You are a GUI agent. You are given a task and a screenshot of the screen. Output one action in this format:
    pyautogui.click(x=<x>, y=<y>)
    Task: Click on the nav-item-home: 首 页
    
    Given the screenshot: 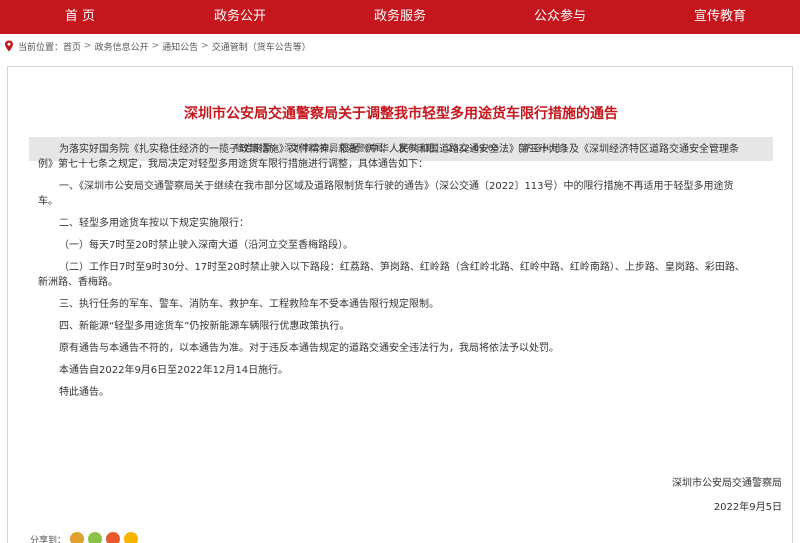 What is the action you would take?
    pyautogui.click(x=80, y=17)
    